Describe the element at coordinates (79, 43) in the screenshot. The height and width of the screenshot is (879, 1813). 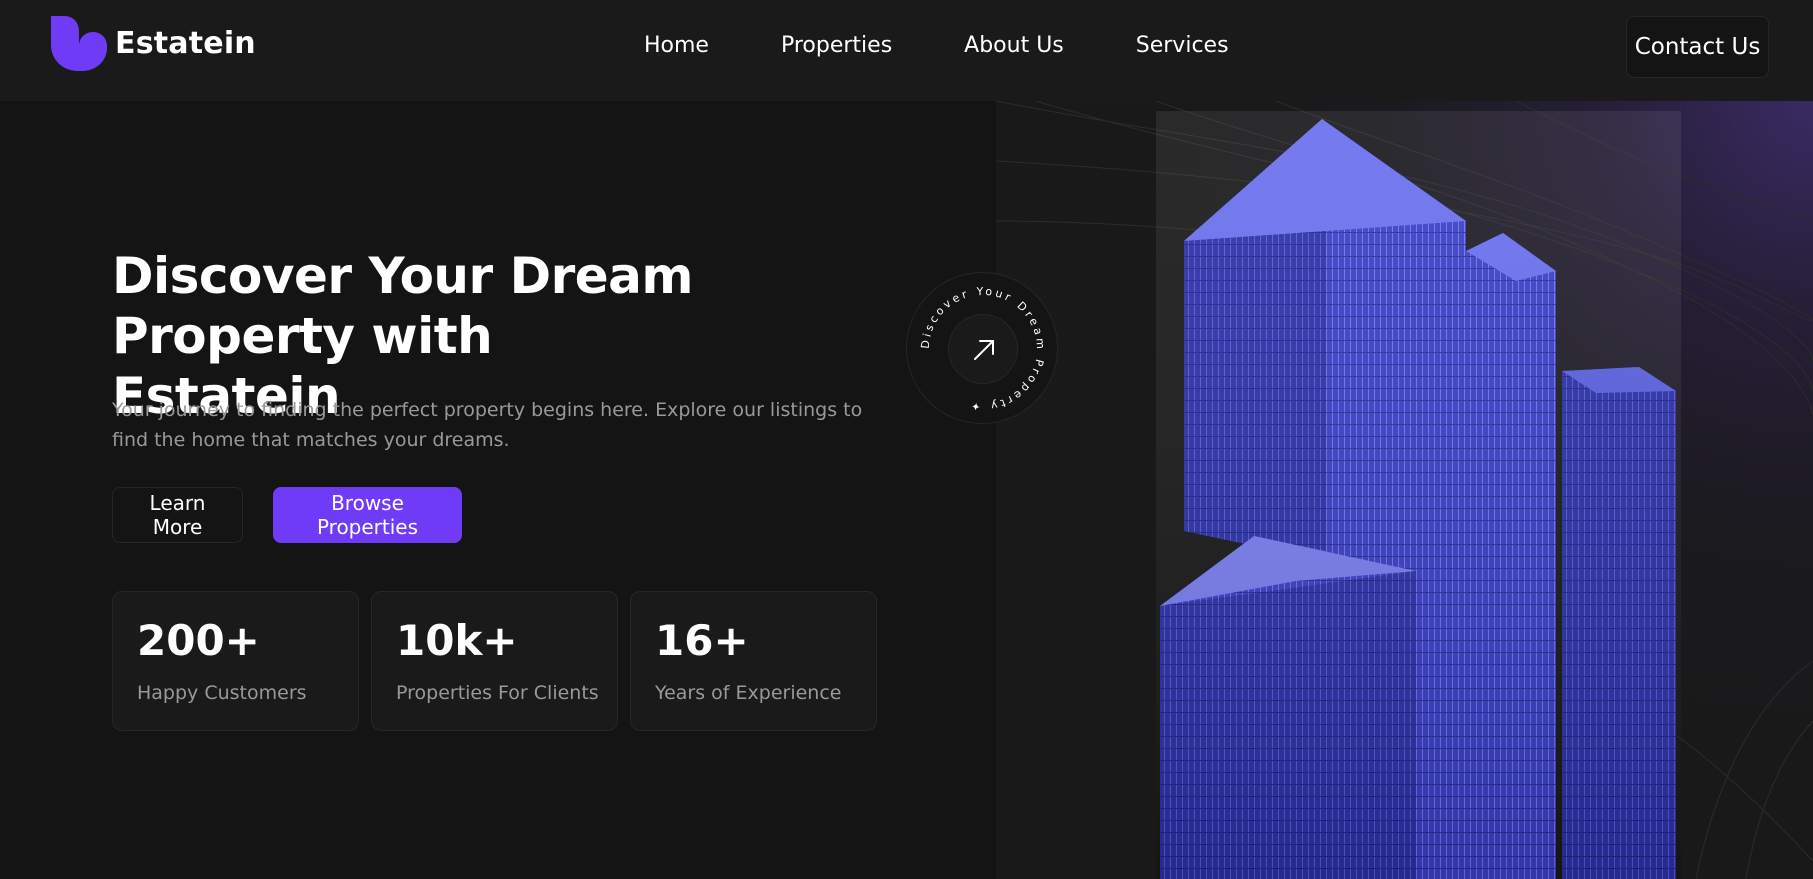
I see `estatein-logo-icon` at that location.